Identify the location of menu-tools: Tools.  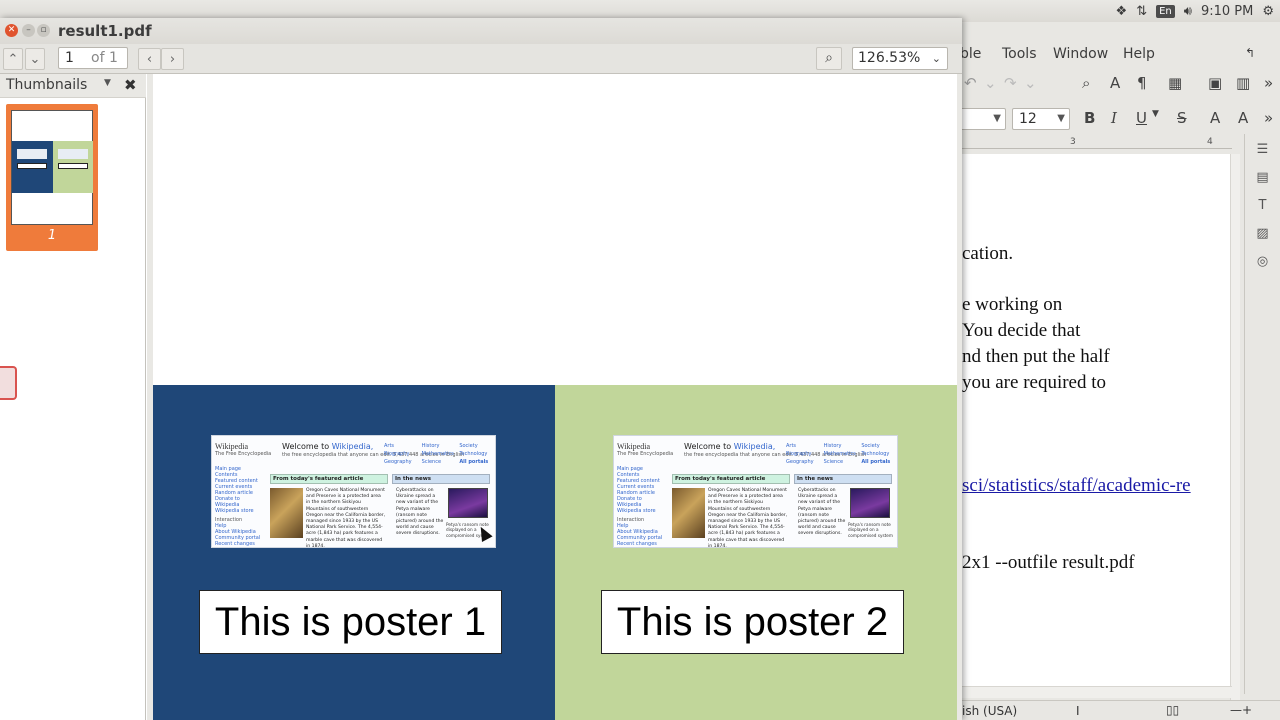
(1019, 54).